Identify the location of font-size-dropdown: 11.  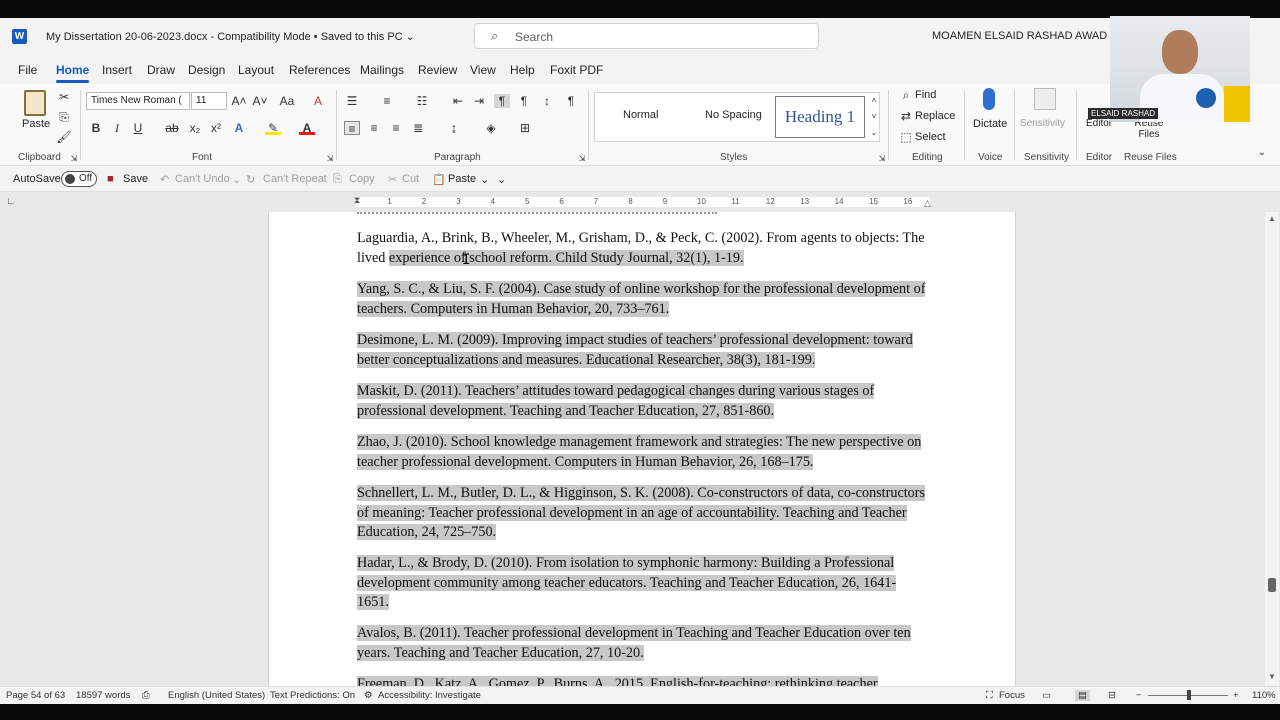
(209, 101).